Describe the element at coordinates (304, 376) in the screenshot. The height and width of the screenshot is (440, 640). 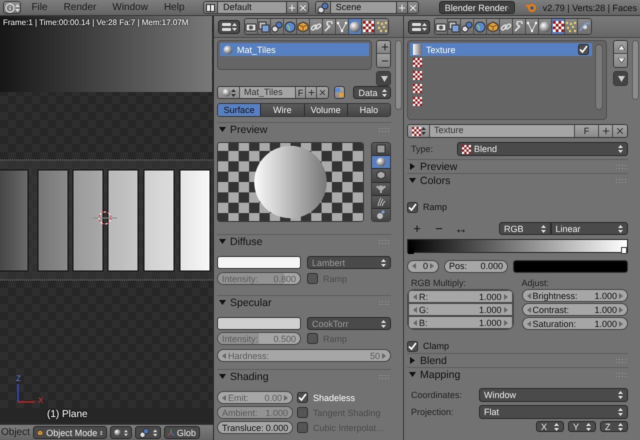
I see `panel-section-header: Shading` at that location.